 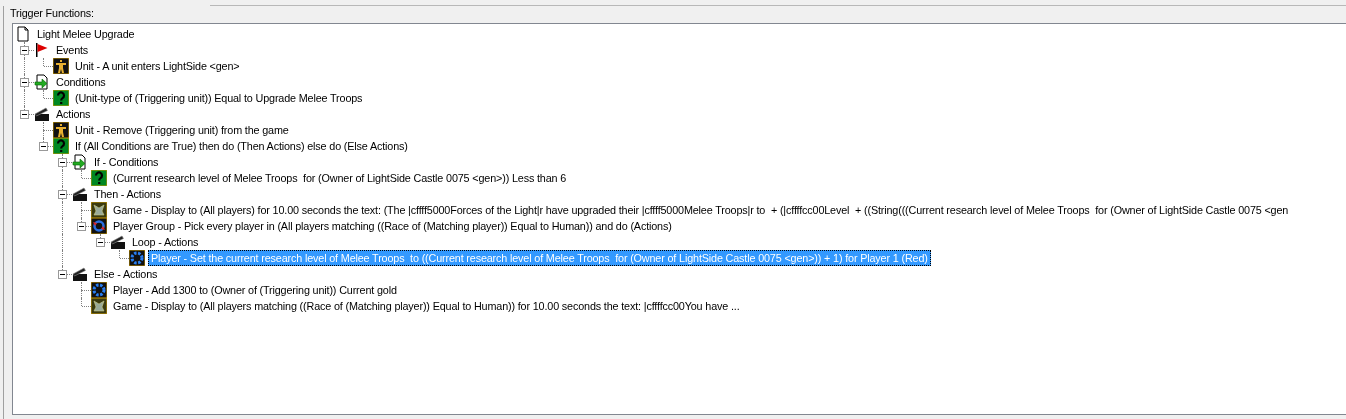 I want to click on tree-item: Events, so click(x=72, y=50).